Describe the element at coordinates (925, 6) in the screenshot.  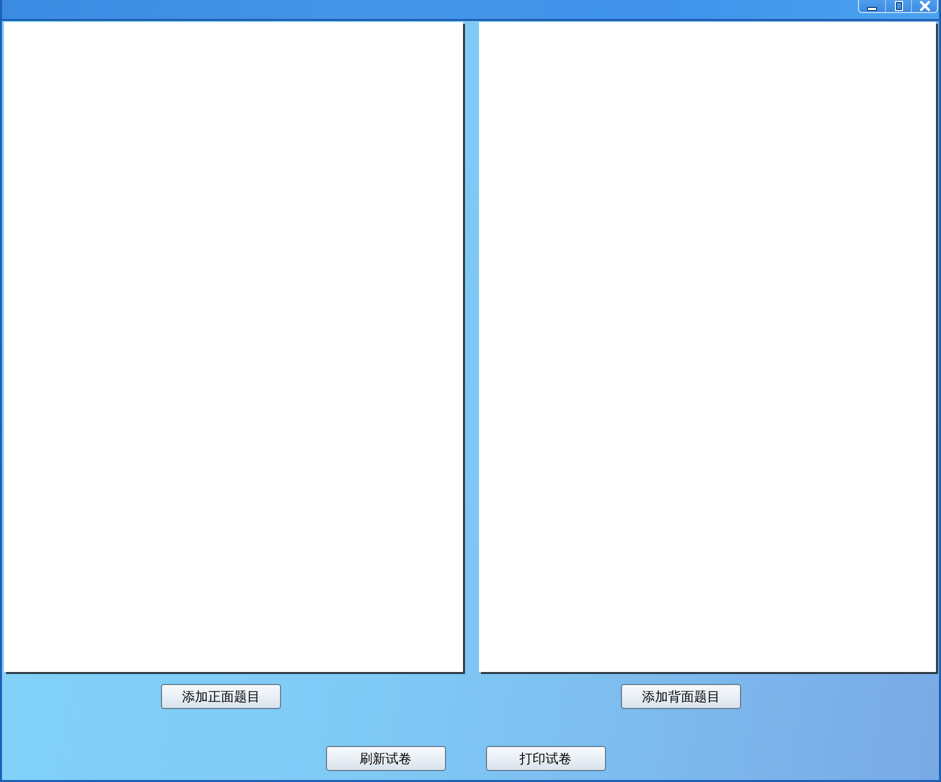
I see `close-icon` at that location.